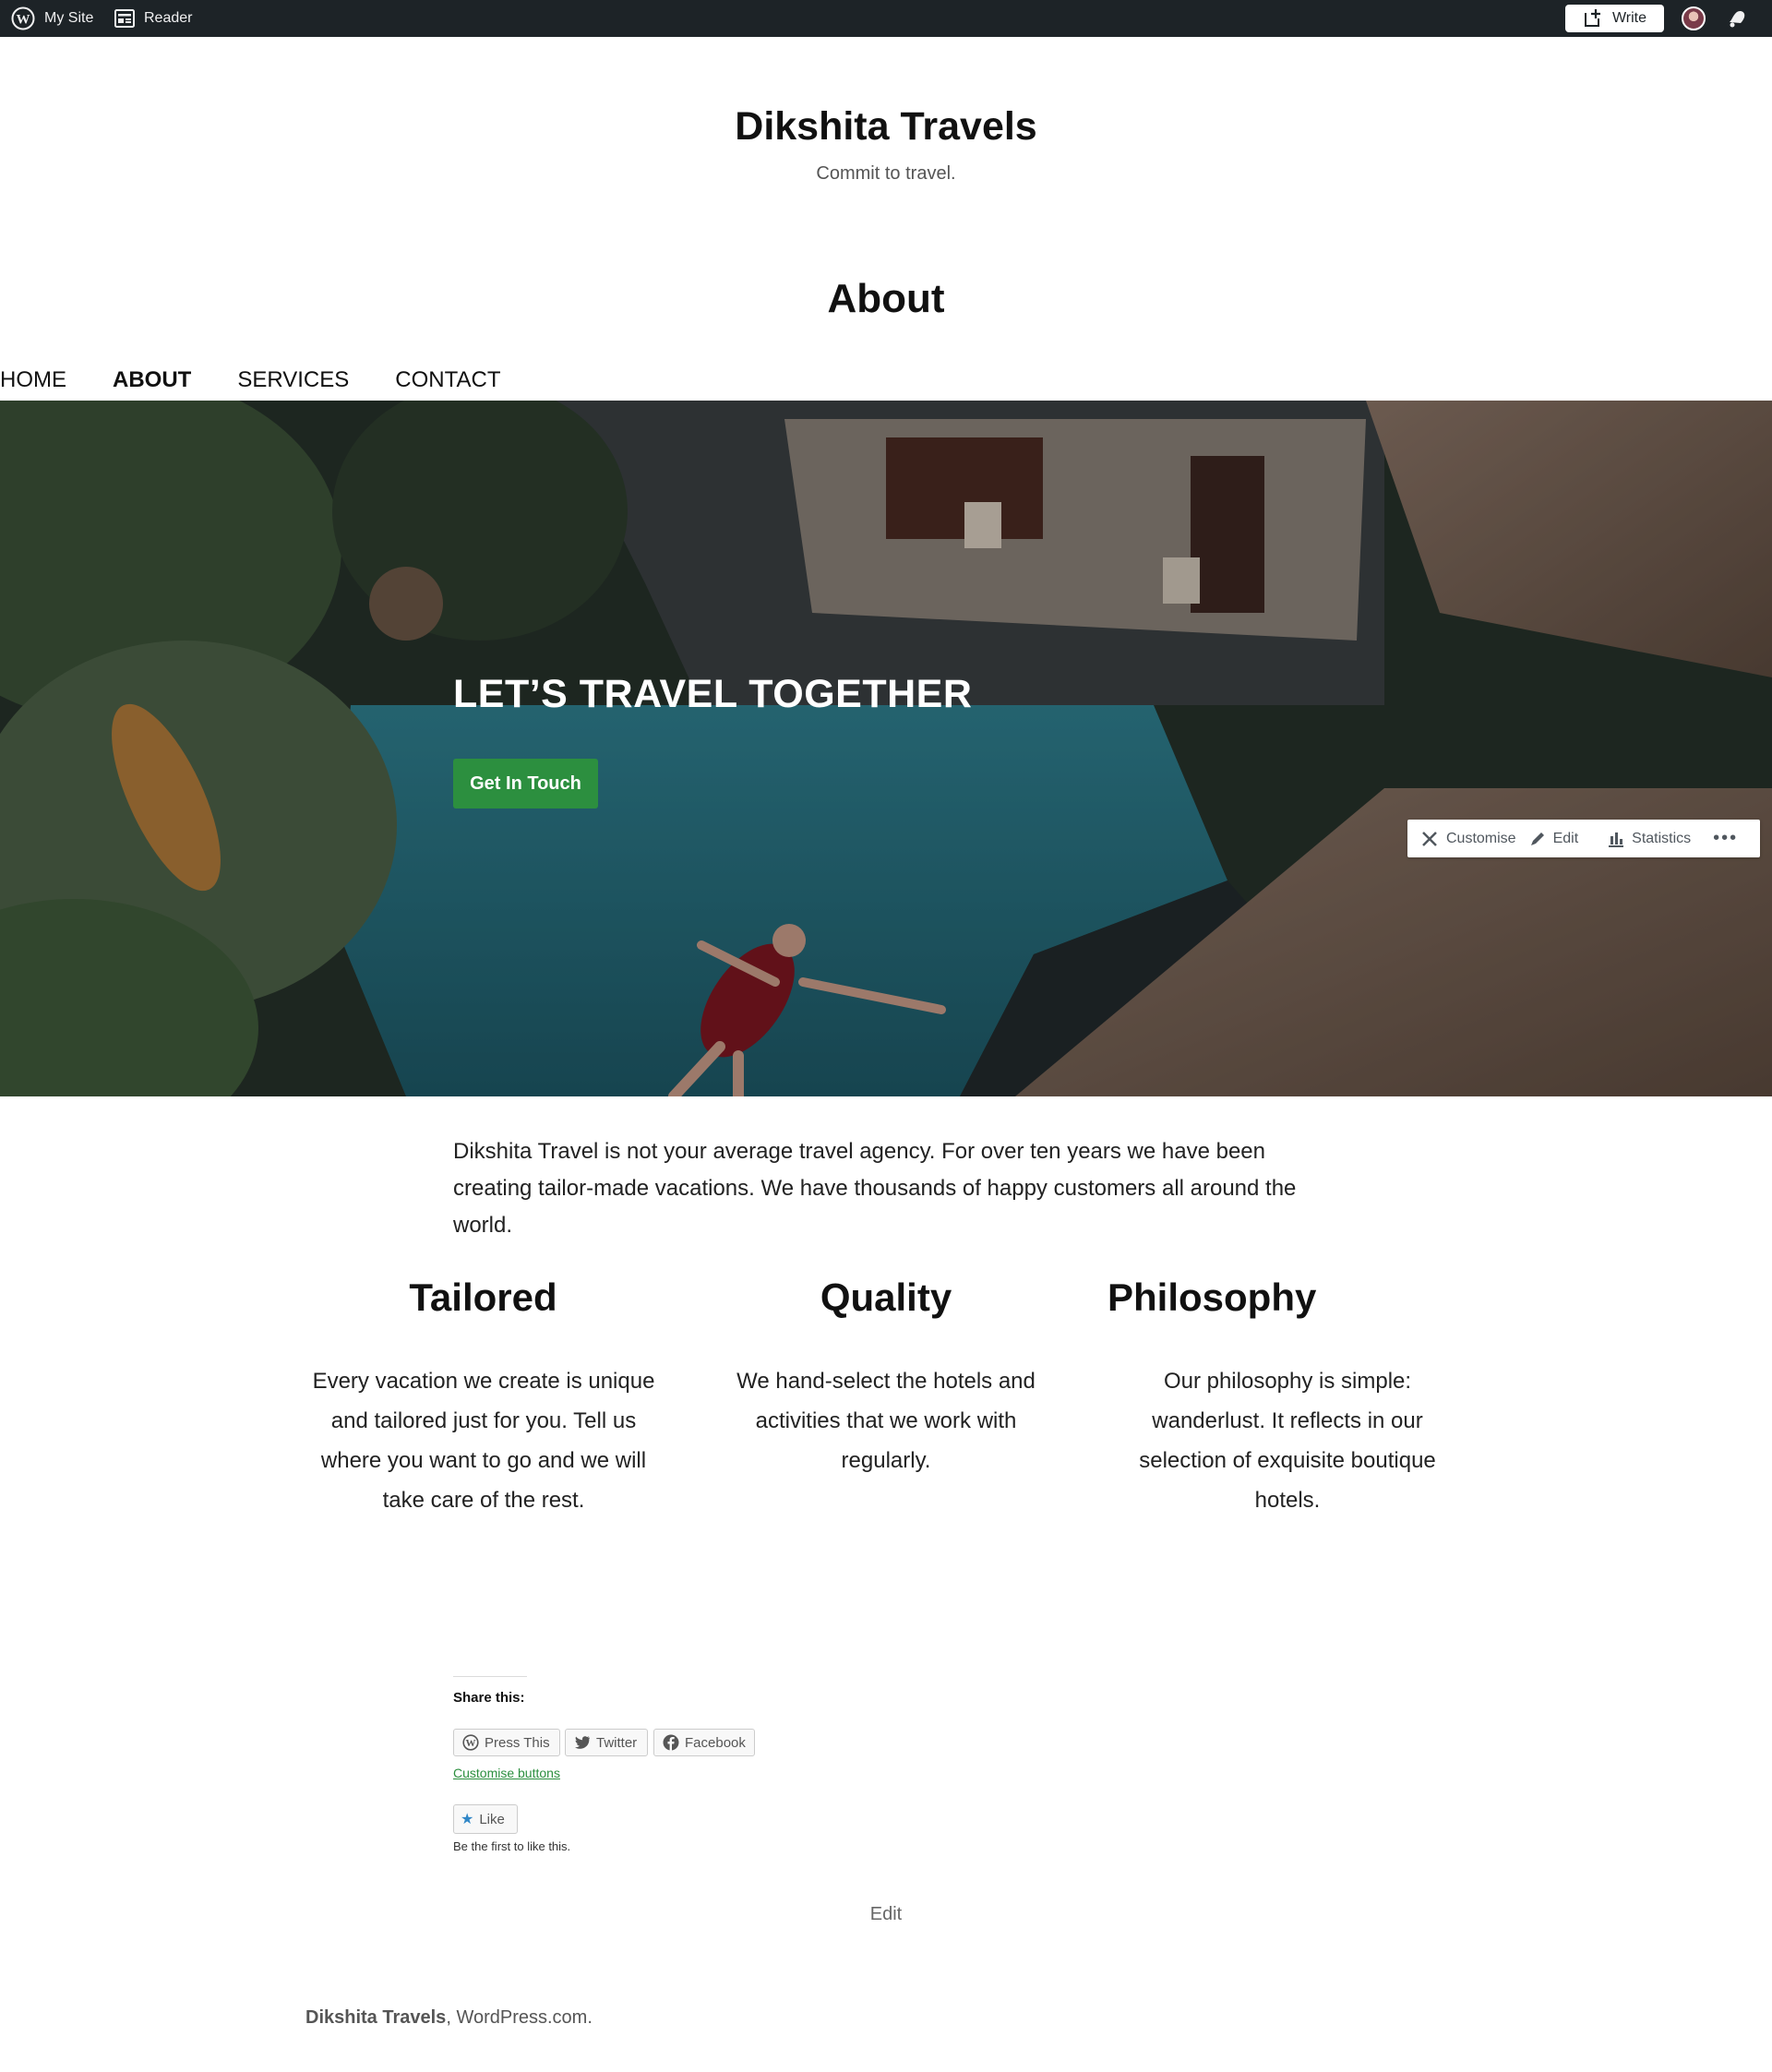 This screenshot has width=1772, height=2072. What do you see at coordinates (152, 382) in the screenshot?
I see `nav-item-about: ABOUT` at bounding box center [152, 382].